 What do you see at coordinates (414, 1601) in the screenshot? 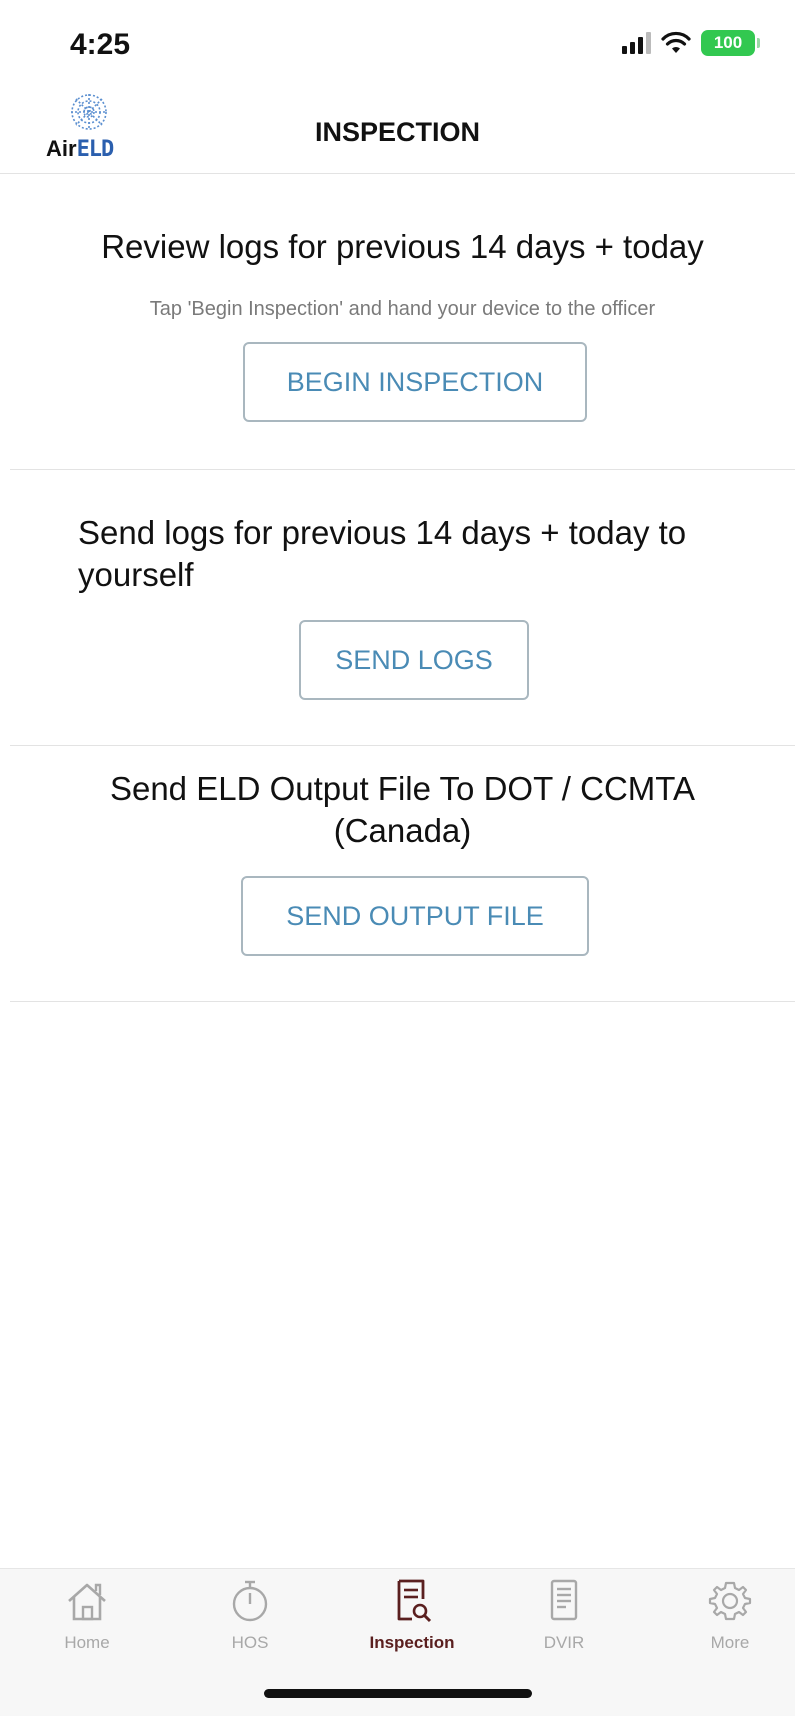
I see `inspection-icon` at bounding box center [414, 1601].